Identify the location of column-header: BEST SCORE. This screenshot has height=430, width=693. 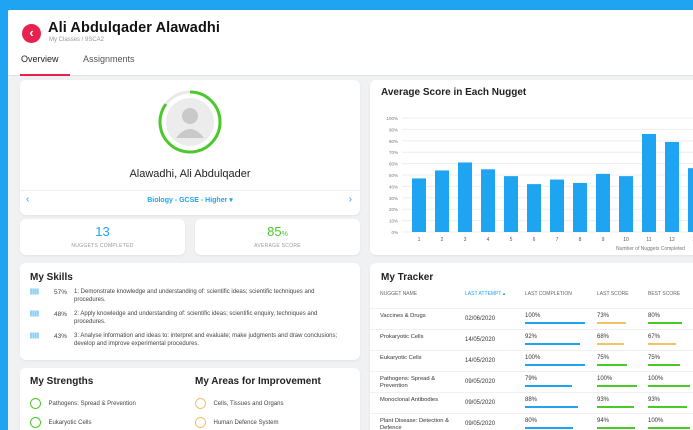
(670, 294).